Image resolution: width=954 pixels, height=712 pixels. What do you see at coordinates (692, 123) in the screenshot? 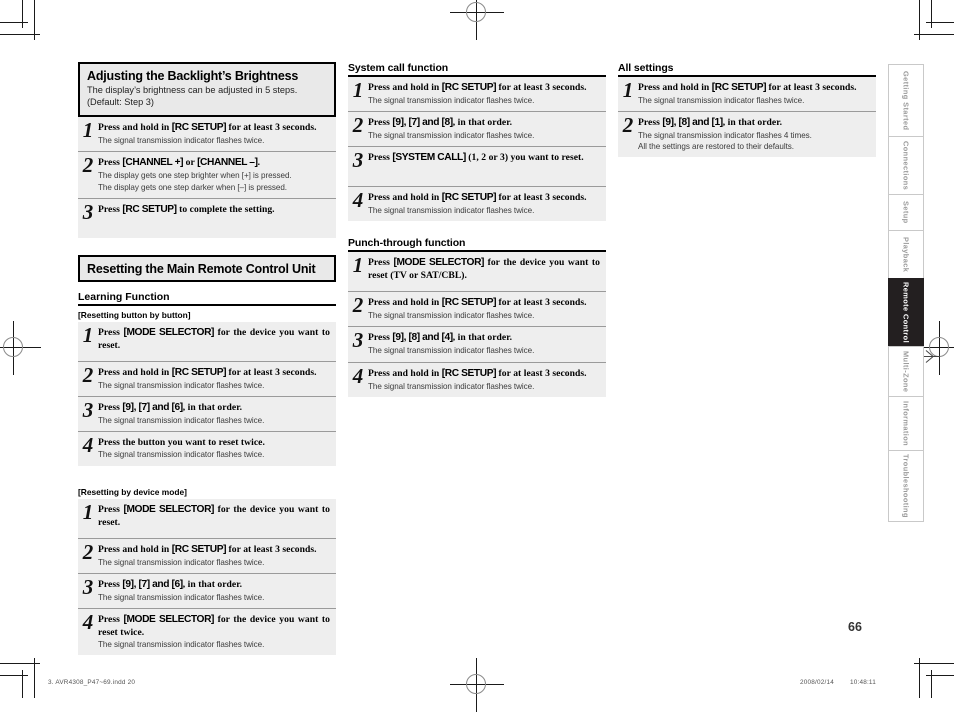
I see `key-label: [9], [8] and [1]` at bounding box center [692, 123].